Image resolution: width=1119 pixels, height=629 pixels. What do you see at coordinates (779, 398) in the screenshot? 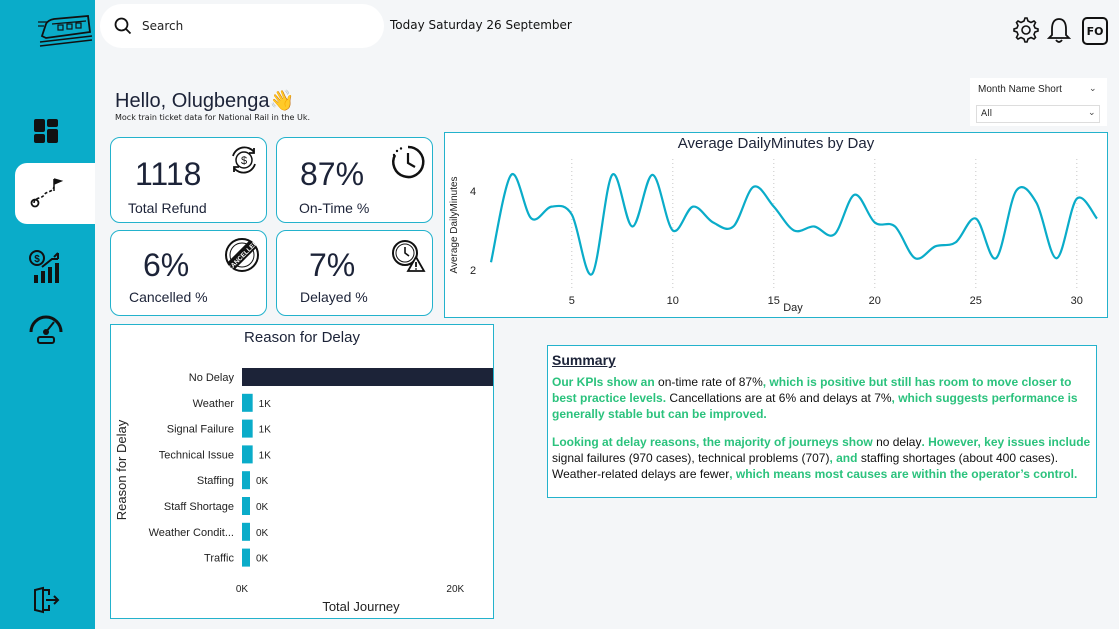
I see `summary-segment: Cancellations are at 6% and delays at 7%` at bounding box center [779, 398].